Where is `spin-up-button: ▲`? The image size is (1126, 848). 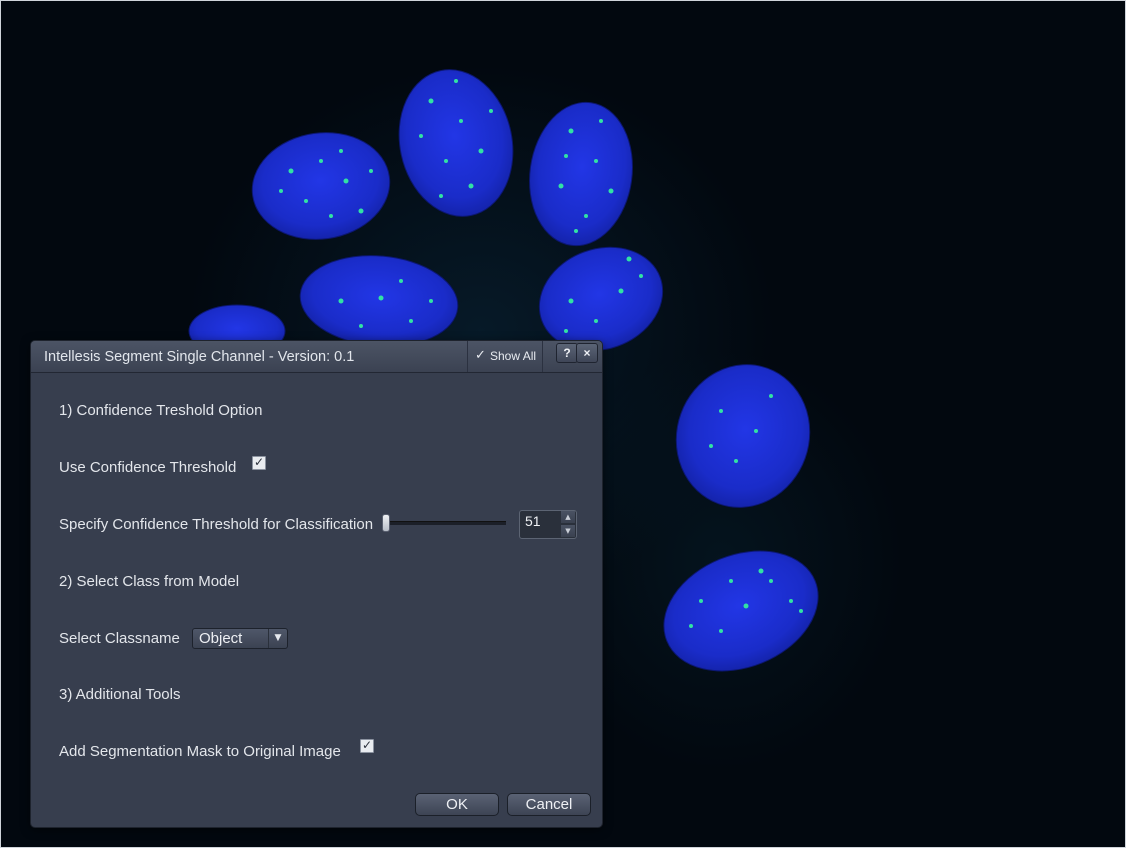
spin-up-button: ▲ is located at coordinates (568, 517).